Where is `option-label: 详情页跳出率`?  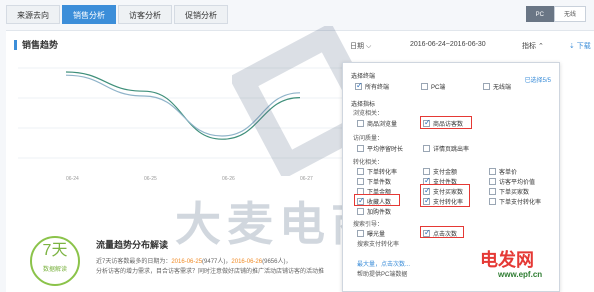
option-label: 详情页跳出率 is located at coordinates (451, 150).